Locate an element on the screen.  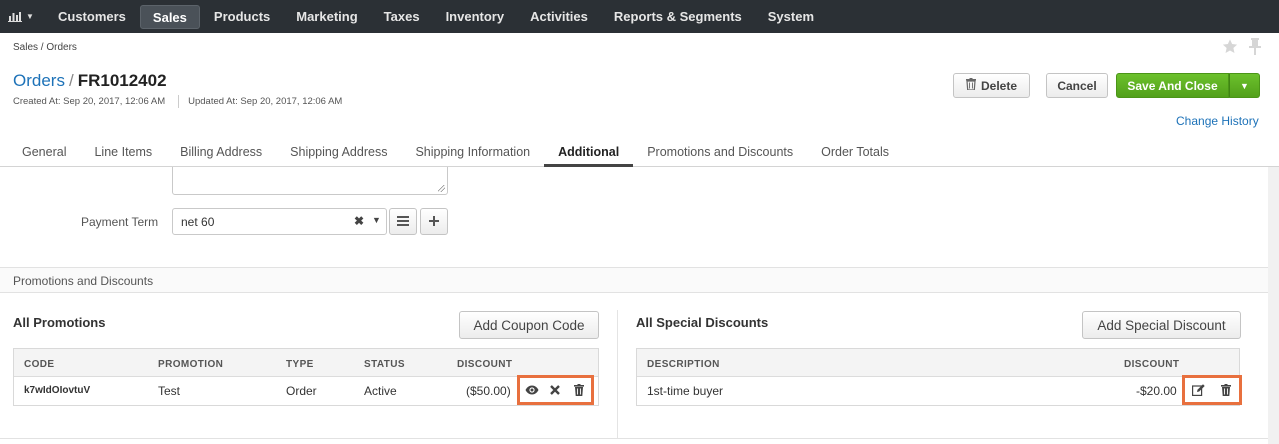
plus-icon is located at coordinates (434, 221).